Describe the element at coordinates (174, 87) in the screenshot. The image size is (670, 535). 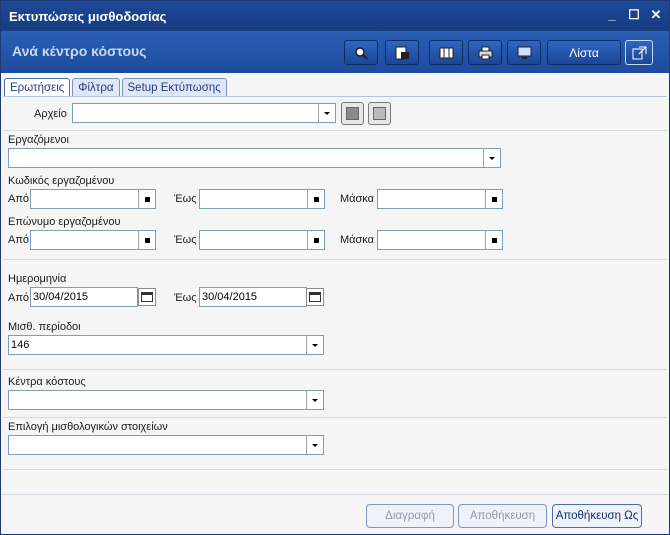
I see `tab-print-setup: Setup Εκτύπωσης` at that location.